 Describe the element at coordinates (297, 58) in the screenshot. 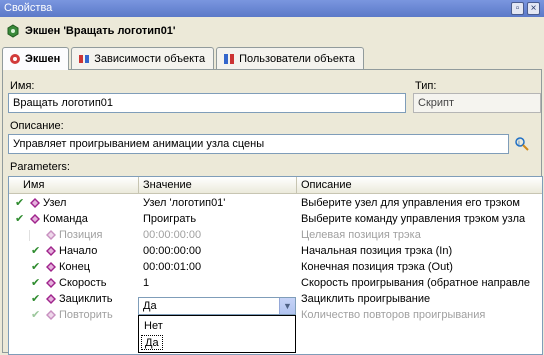

I see `tab-object-users-label: Пользователи объекта` at that location.